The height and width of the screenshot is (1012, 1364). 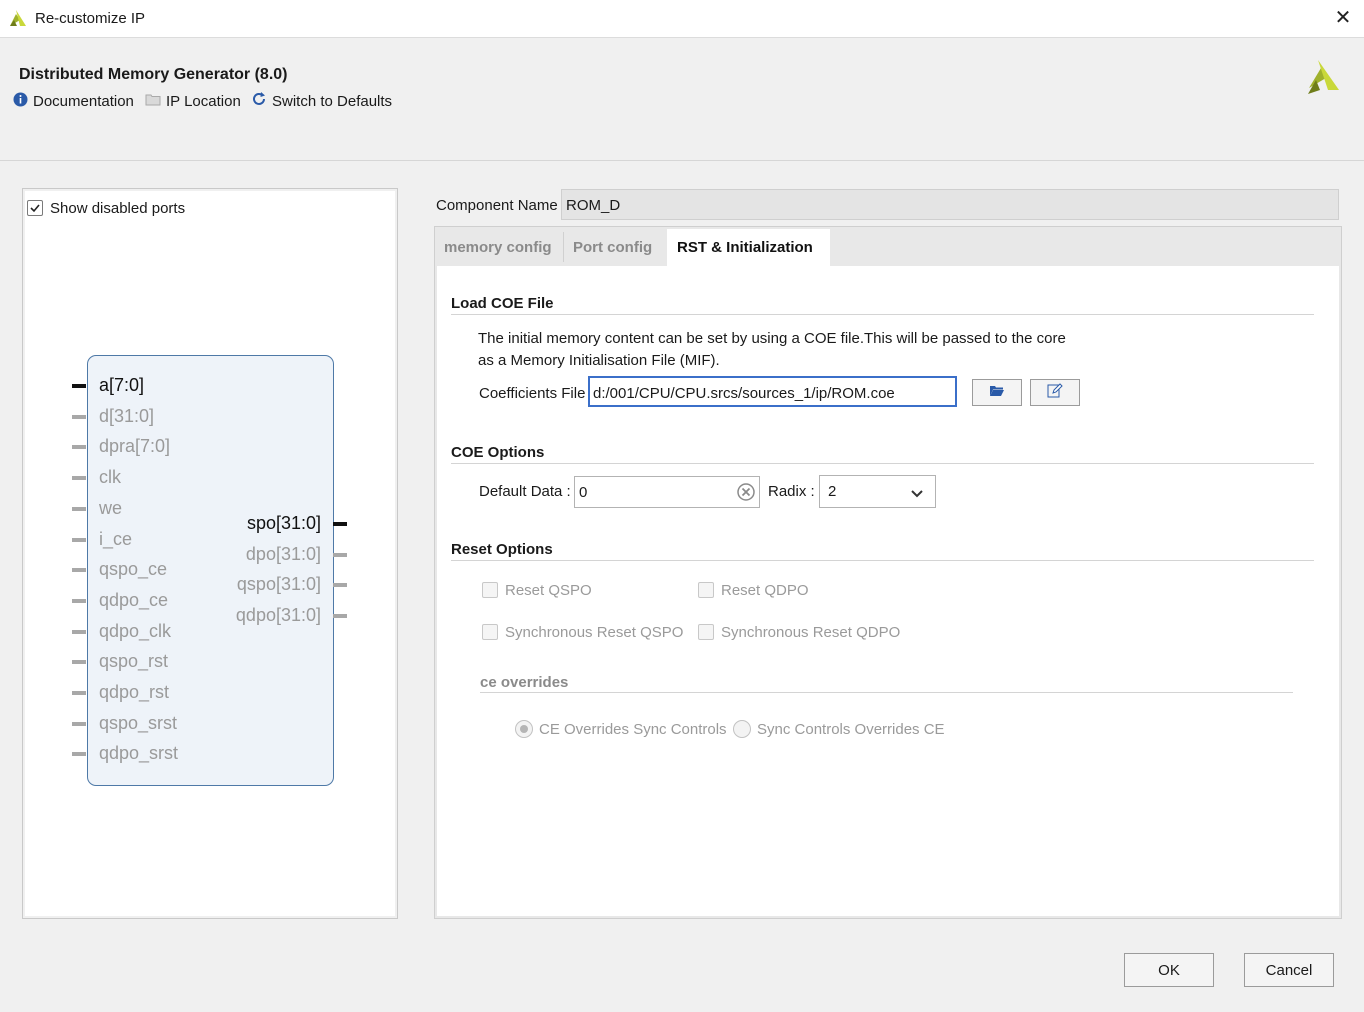 I want to click on coefficients-file-label: Coefficients File, so click(x=532, y=393).